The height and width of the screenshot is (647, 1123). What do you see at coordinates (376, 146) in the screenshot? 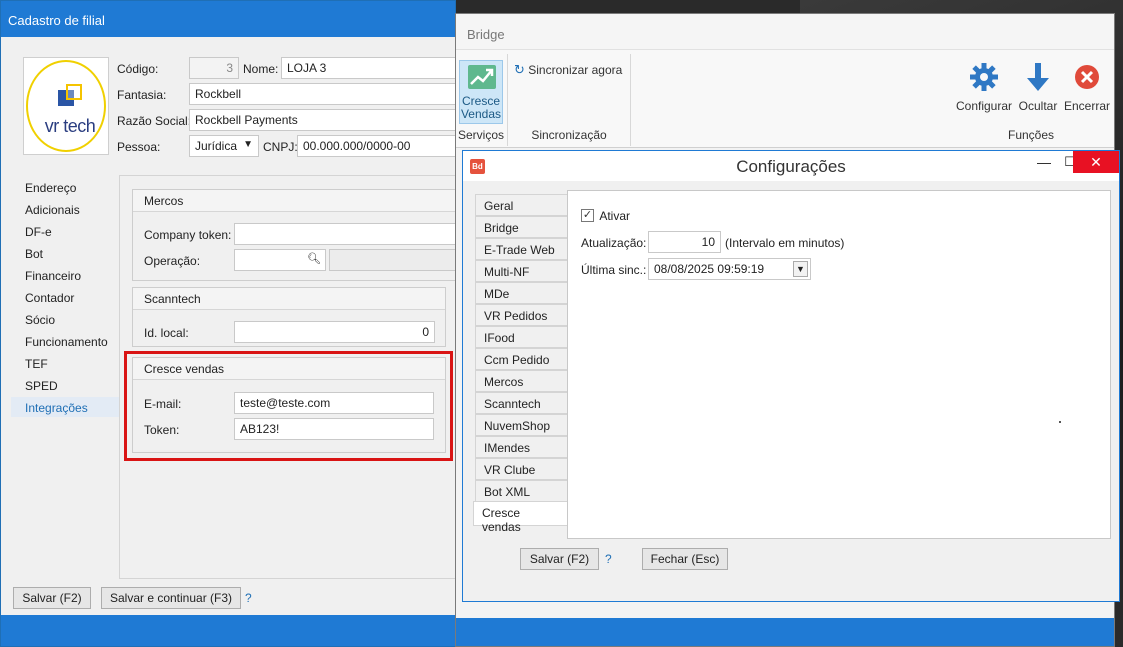
I see `cnpj-field: 00.000.000/0000-00` at bounding box center [376, 146].